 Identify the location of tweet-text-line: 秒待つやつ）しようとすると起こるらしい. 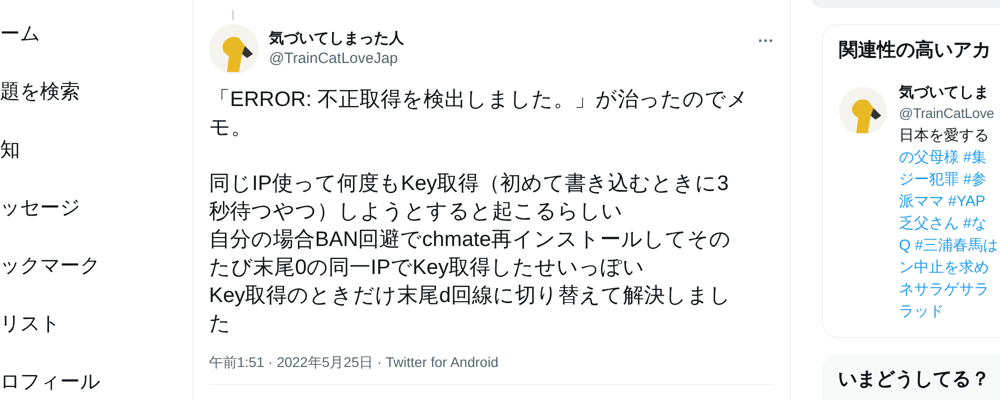
(416, 212).